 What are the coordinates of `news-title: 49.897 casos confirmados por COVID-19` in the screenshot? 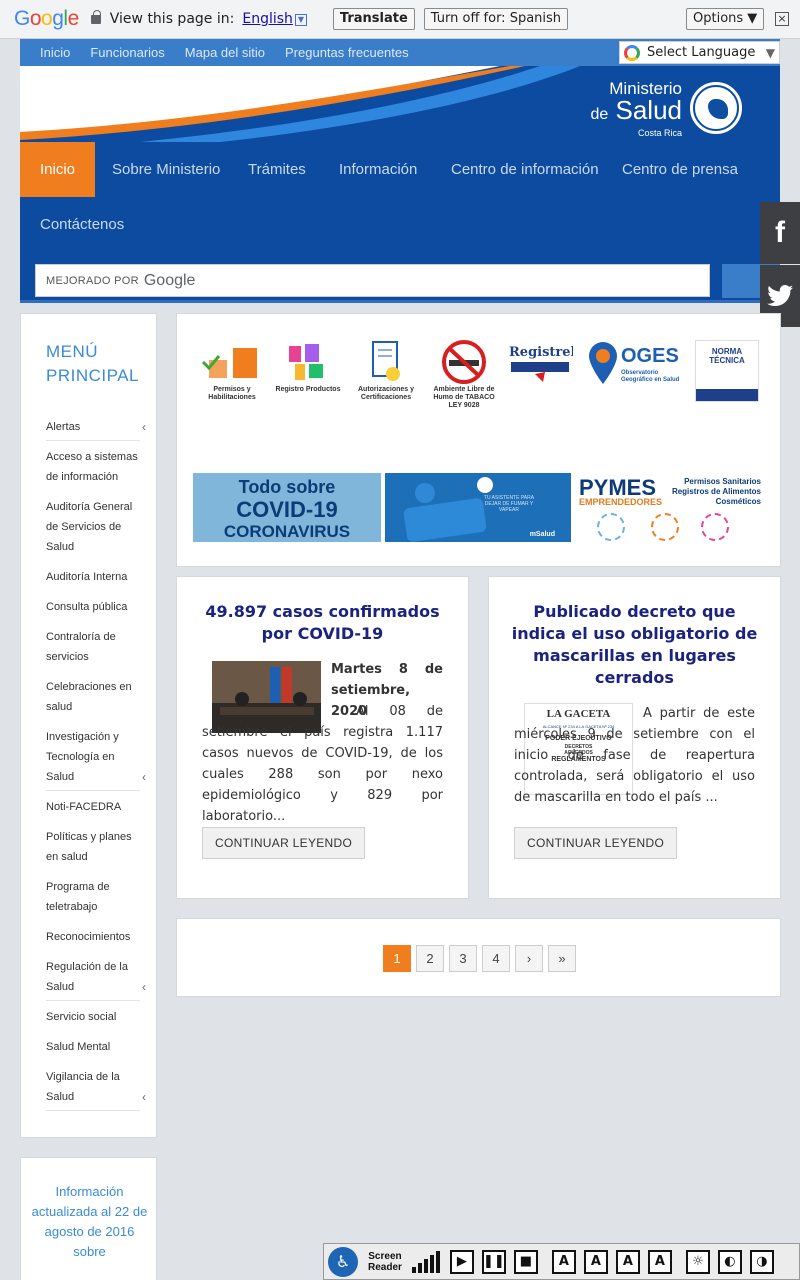 It's located at (322, 623).